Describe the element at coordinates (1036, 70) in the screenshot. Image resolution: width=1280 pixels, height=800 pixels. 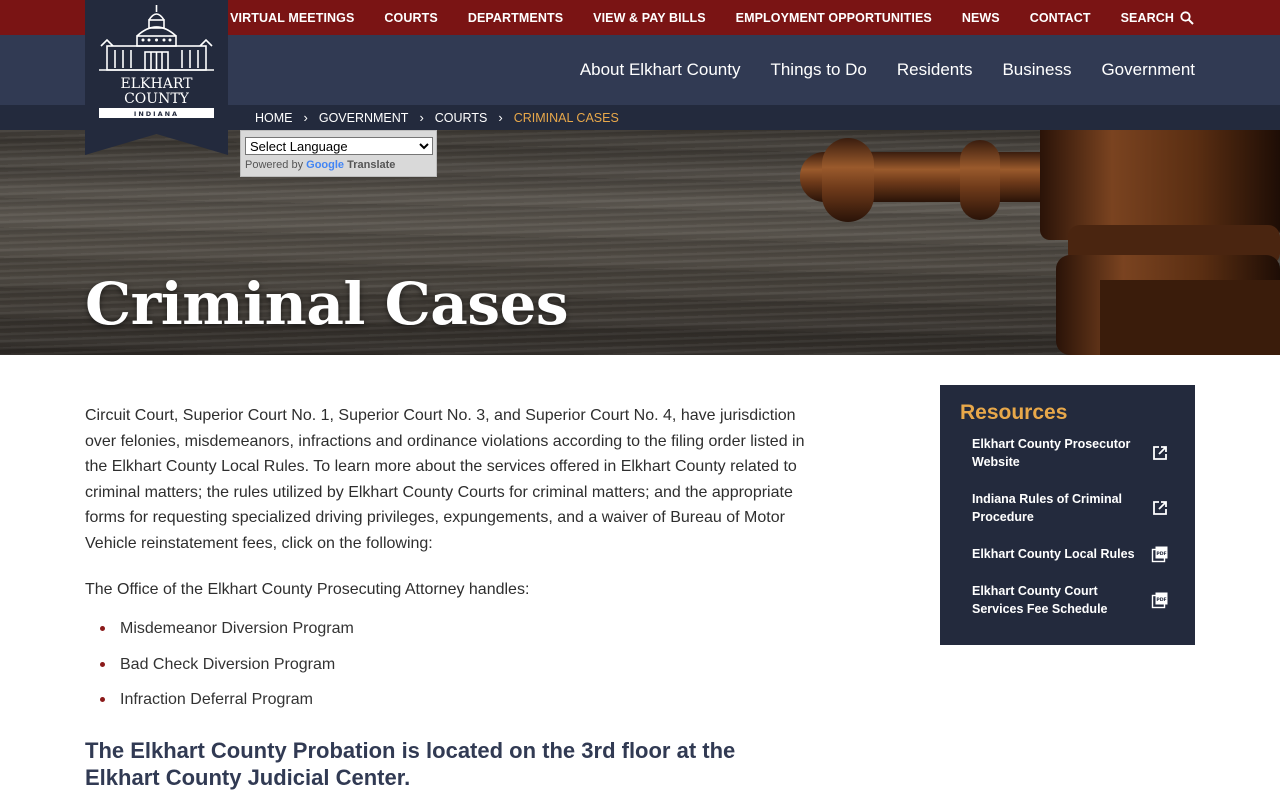
I see `nav-business: Business` at that location.